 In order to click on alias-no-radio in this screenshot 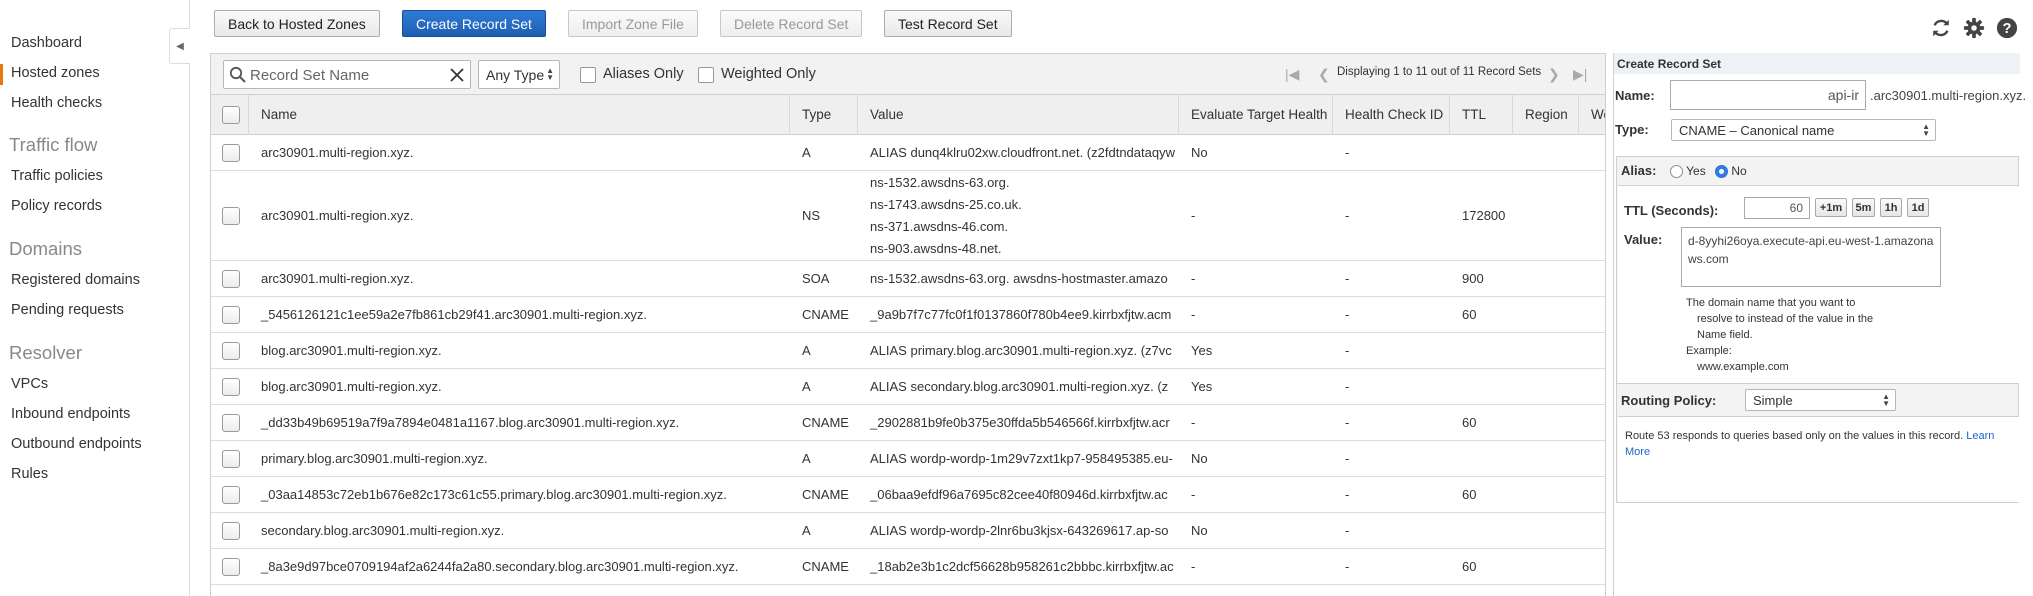, I will do `click(1721, 172)`.